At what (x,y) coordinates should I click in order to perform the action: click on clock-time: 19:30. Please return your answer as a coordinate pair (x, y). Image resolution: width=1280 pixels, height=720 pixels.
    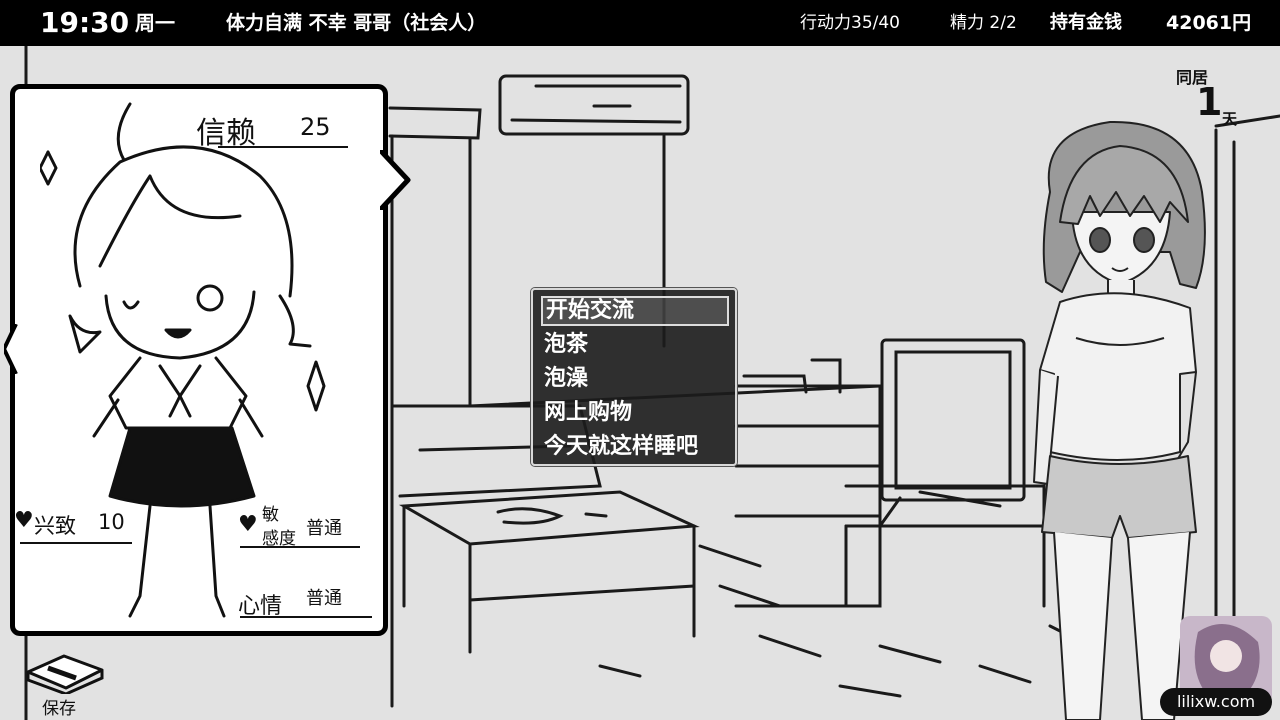
    Looking at the image, I should click on (85, 22).